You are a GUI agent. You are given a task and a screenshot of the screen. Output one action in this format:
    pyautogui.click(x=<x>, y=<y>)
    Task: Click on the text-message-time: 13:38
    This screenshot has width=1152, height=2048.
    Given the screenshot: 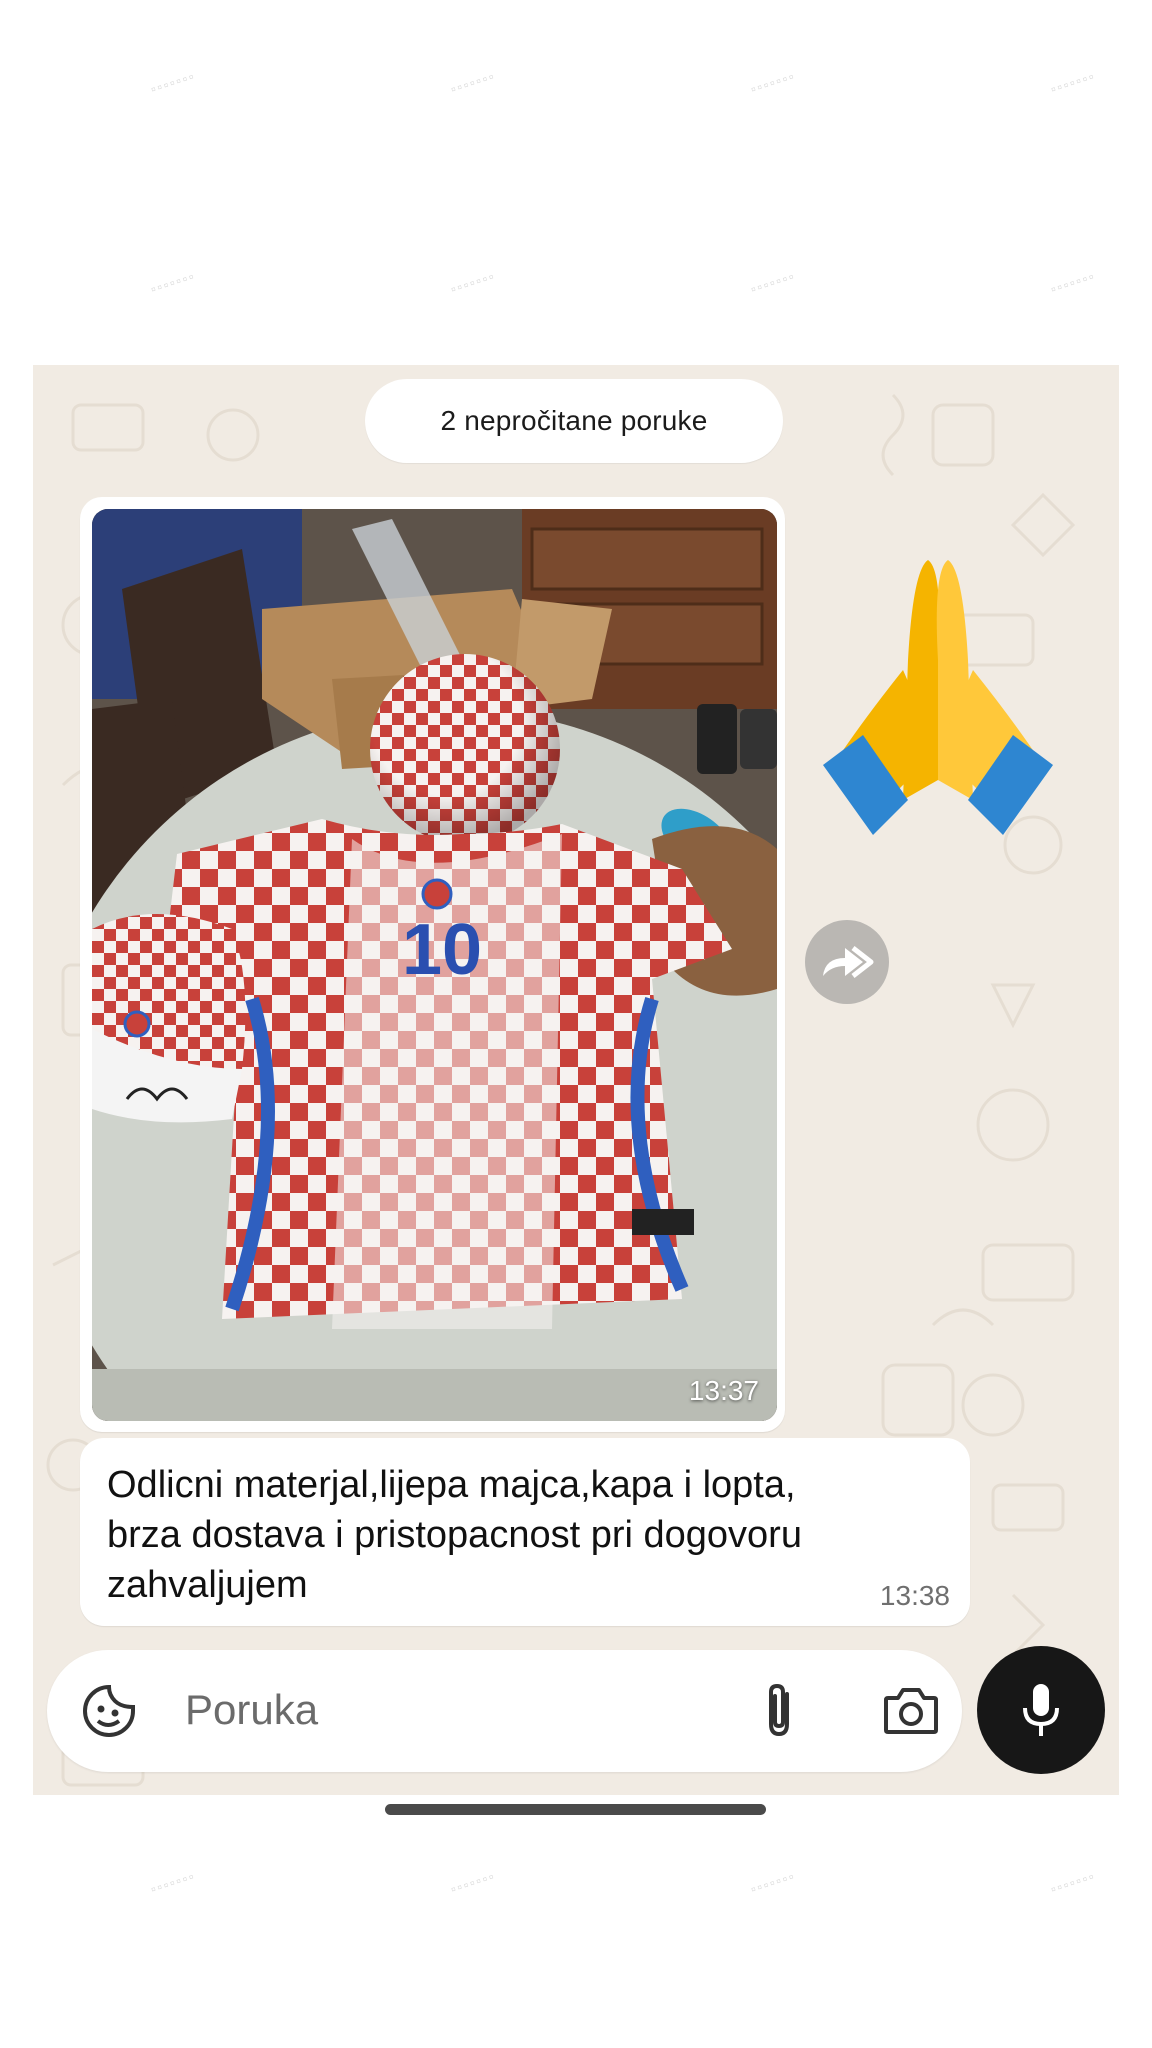 What is the action you would take?
    pyautogui.click(x=914, y=1595)
    